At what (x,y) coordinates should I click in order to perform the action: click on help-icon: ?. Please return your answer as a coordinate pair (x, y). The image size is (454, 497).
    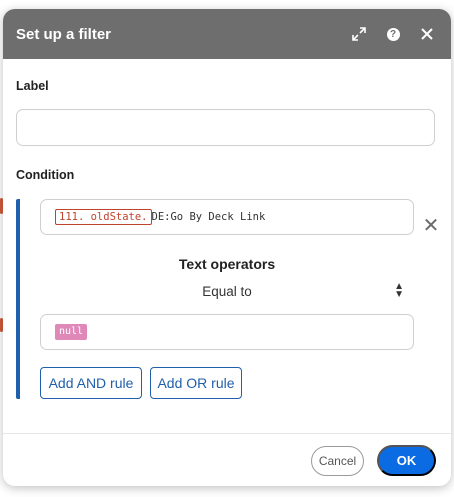
    Looking at the image, I should click on (393, 34).